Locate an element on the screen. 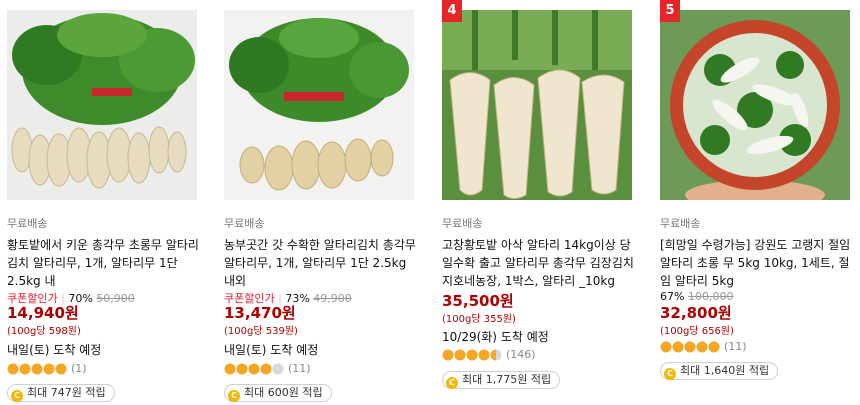  review-count: (1) is located at coordinates (79, 368).